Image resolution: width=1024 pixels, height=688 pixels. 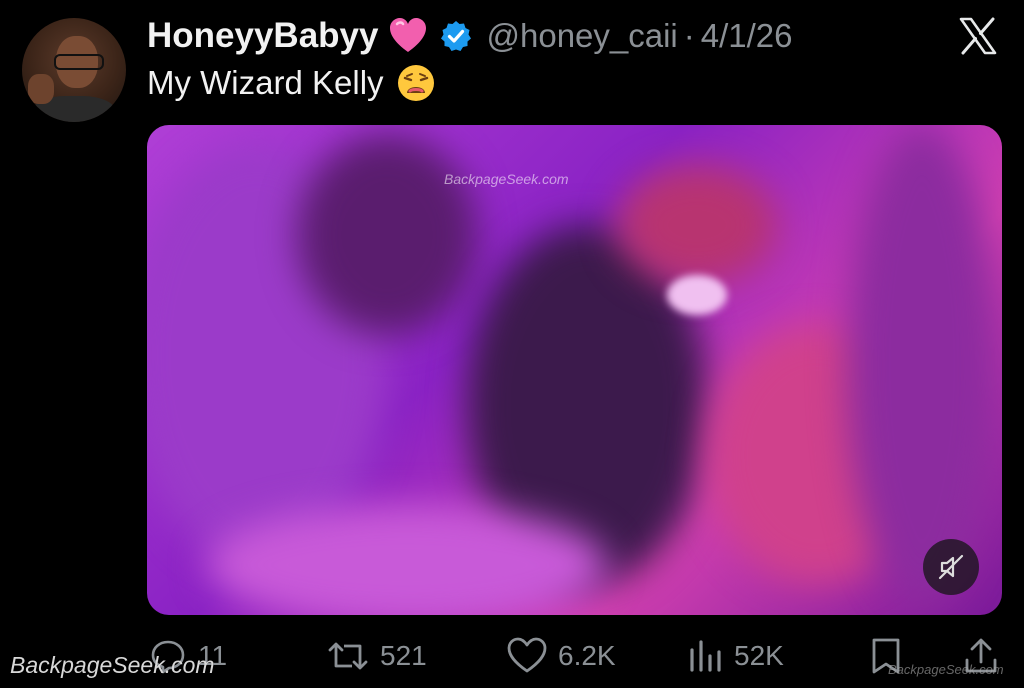 I want to click on views-count: 52K, so click(x=759, y=655).